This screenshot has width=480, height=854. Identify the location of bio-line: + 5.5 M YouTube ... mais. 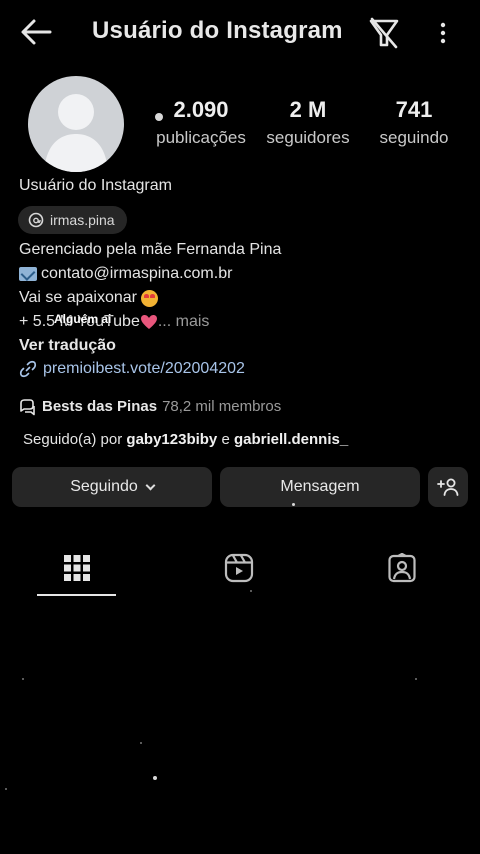
(114, 322).